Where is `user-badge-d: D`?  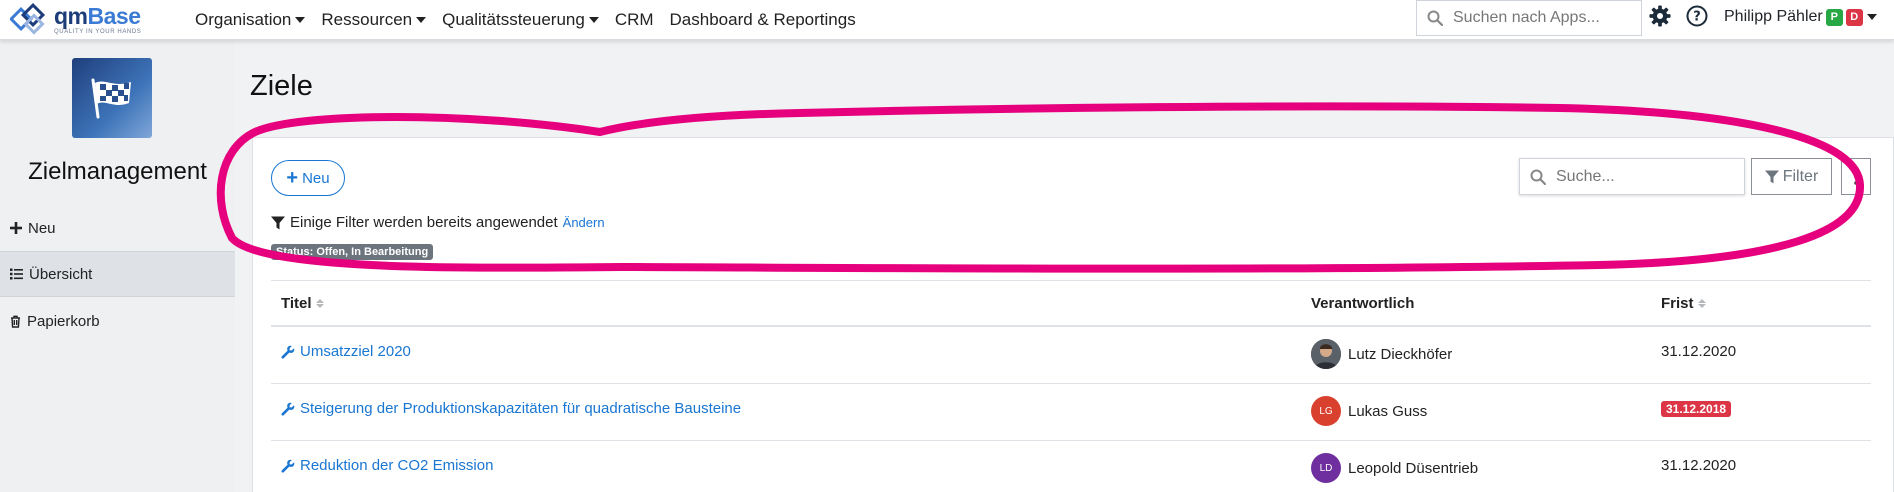 user-badge-d: D is located at coordinates (1854, 17).